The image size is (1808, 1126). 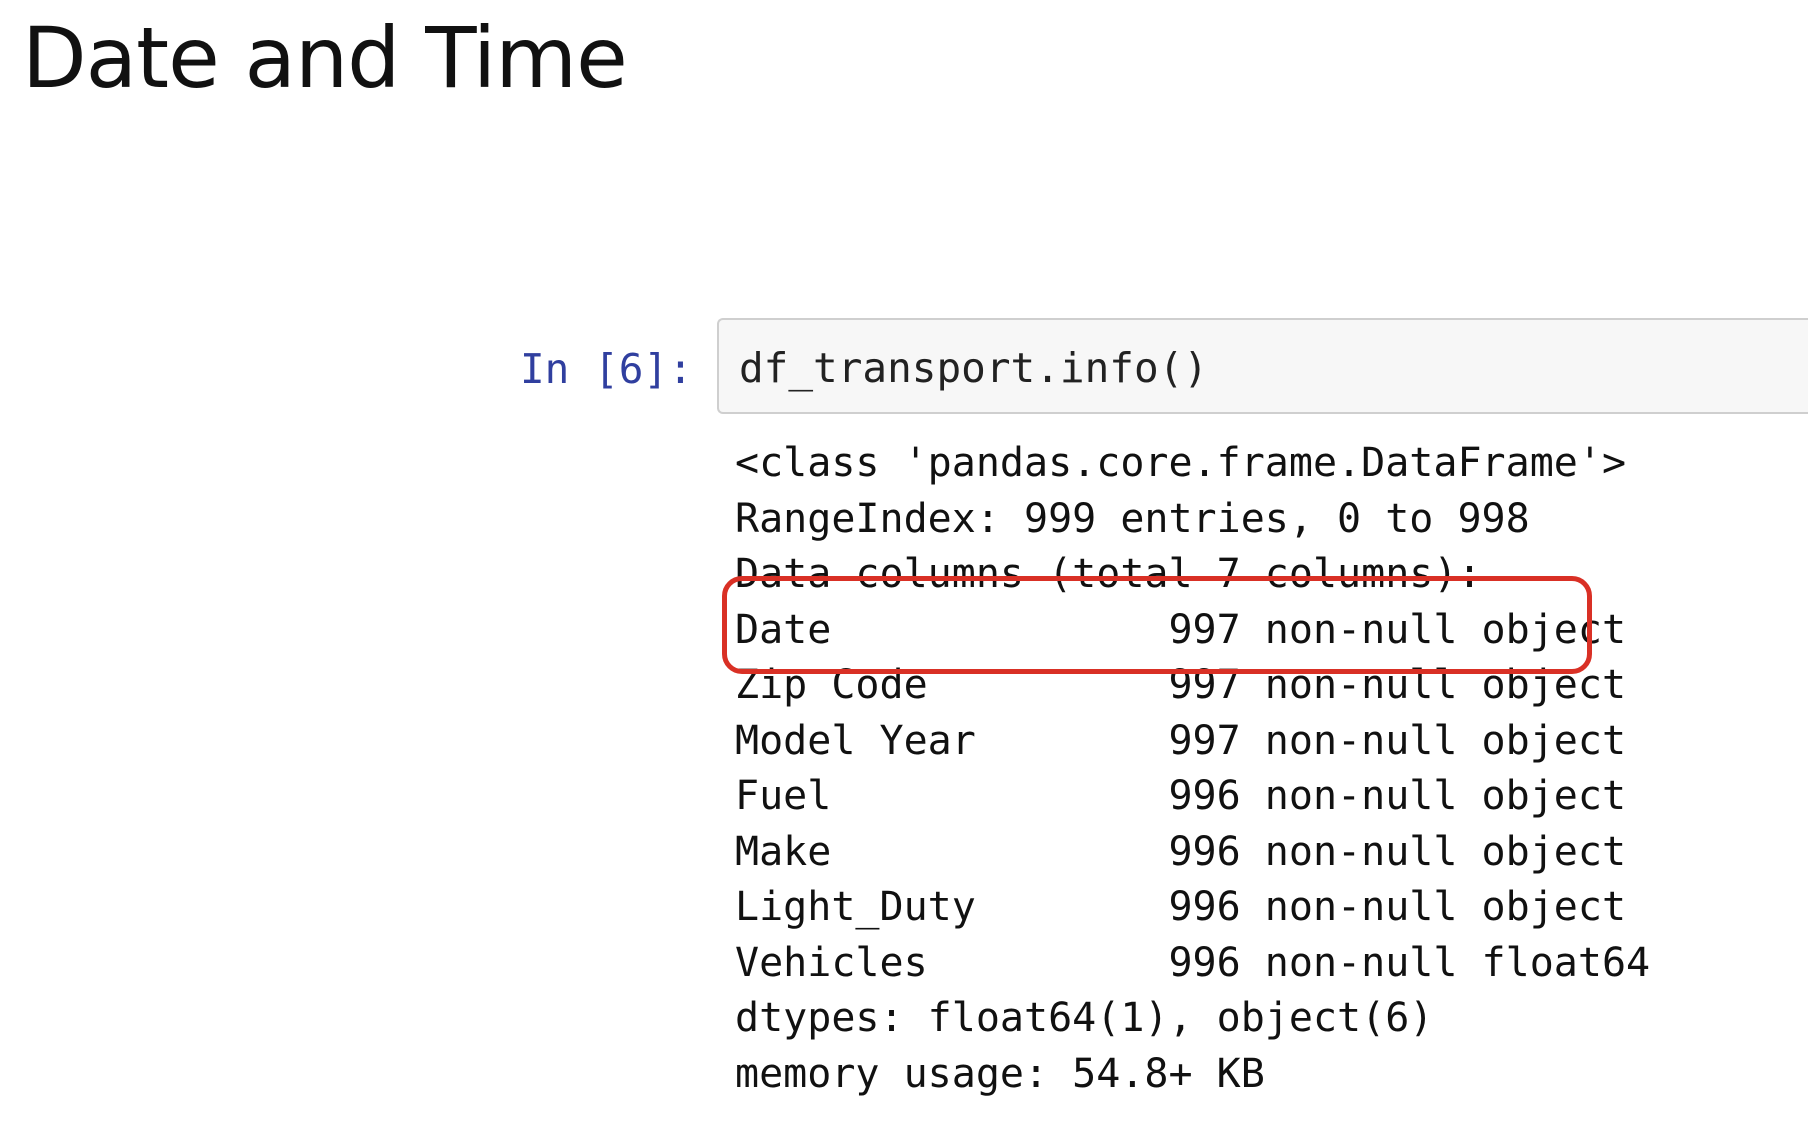 What do you see at coordinates (1181, 907) in the screenshot?
I see `output-line-light-duty: Light_Duty 996 non-null object` at bounding box center [1181, 907].